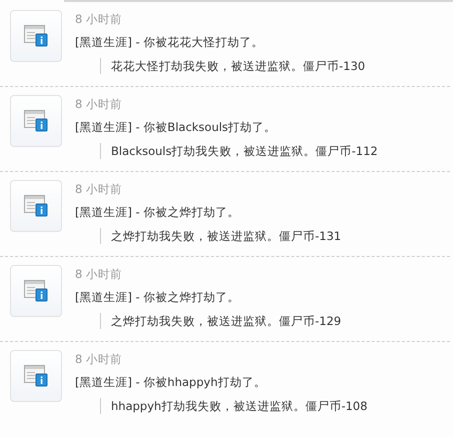 Image resolution: width=453 pixels, height=437 pixels. What do you see at coordinates (244, 151) in the screenshot?
I see `notice-detail: Blacksouls打劫我失败，被送进监狱。僵尸币-112` at bounding box center [244, 151].